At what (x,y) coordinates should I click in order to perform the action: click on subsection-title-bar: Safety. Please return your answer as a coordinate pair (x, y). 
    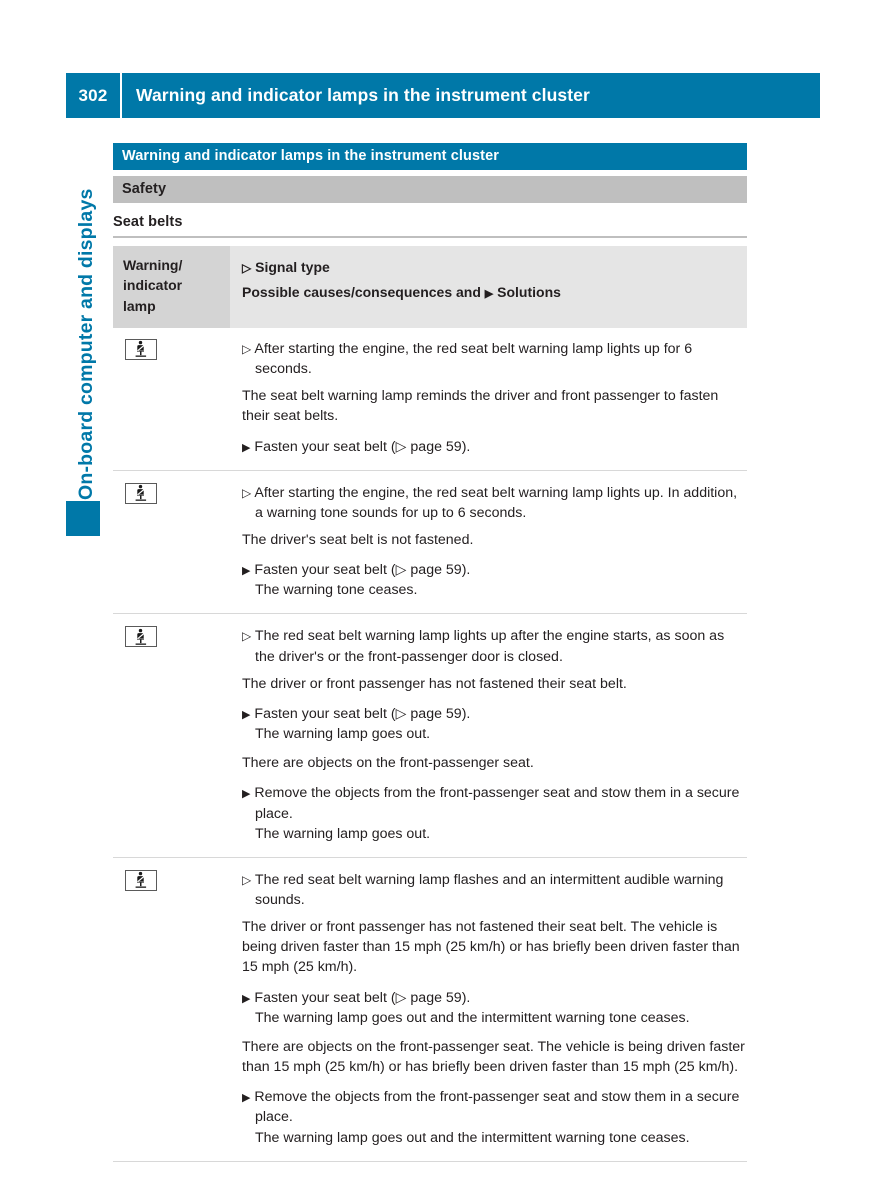
    Looking at the image, I should click on (430, 189).